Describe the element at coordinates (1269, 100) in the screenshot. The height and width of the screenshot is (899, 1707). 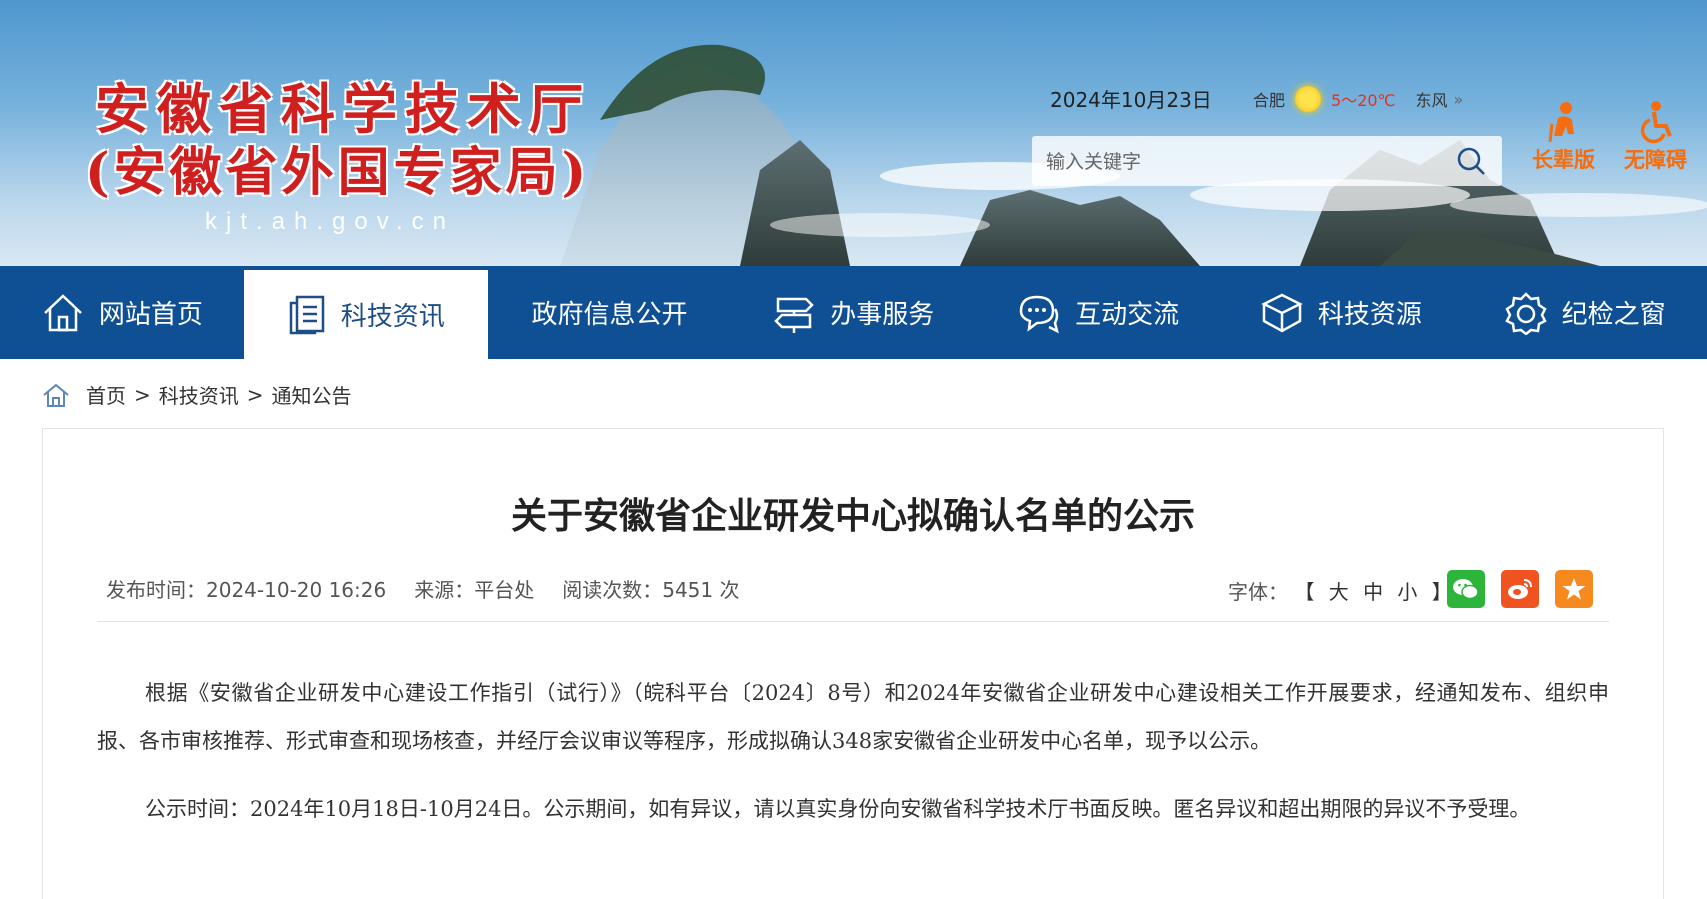
I see `weather-city: 合肥` at that location.